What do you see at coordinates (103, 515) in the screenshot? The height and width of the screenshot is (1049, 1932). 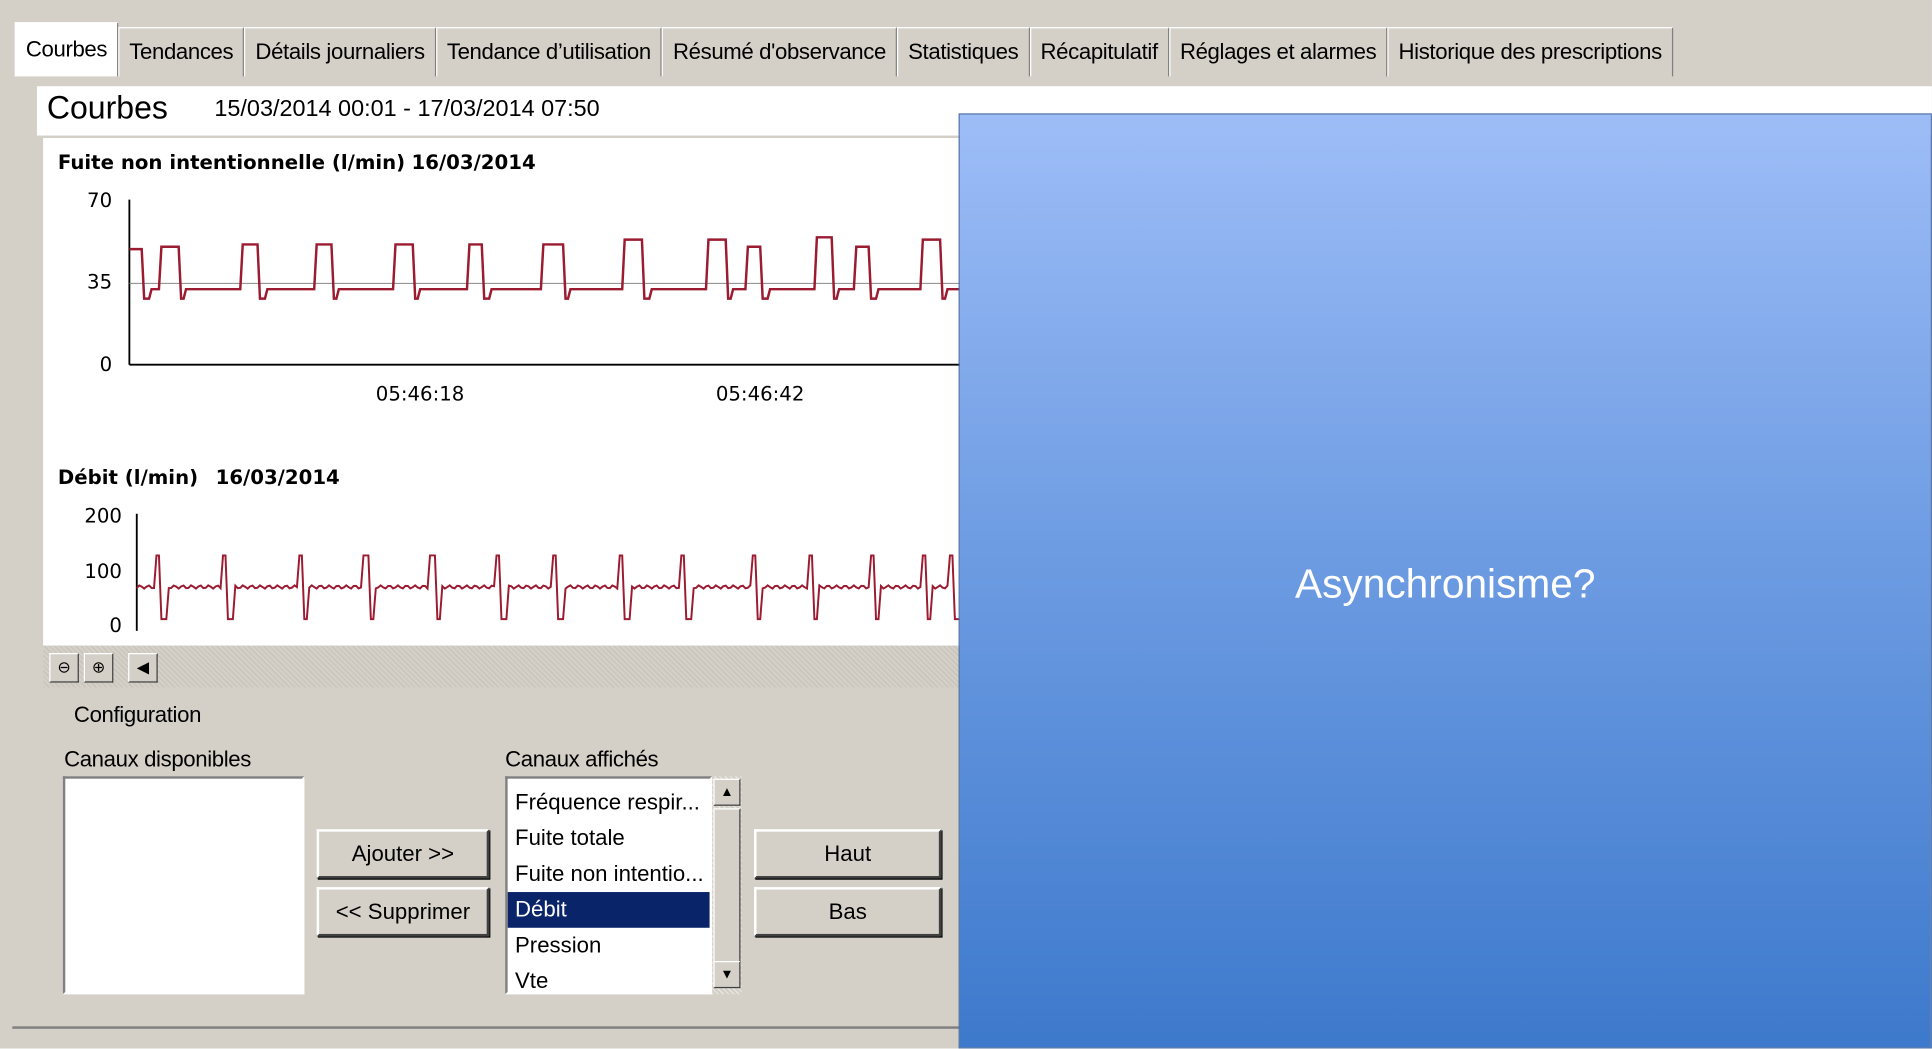 I see `chart-2-ytick: 200` at bounding box center [103, 515].